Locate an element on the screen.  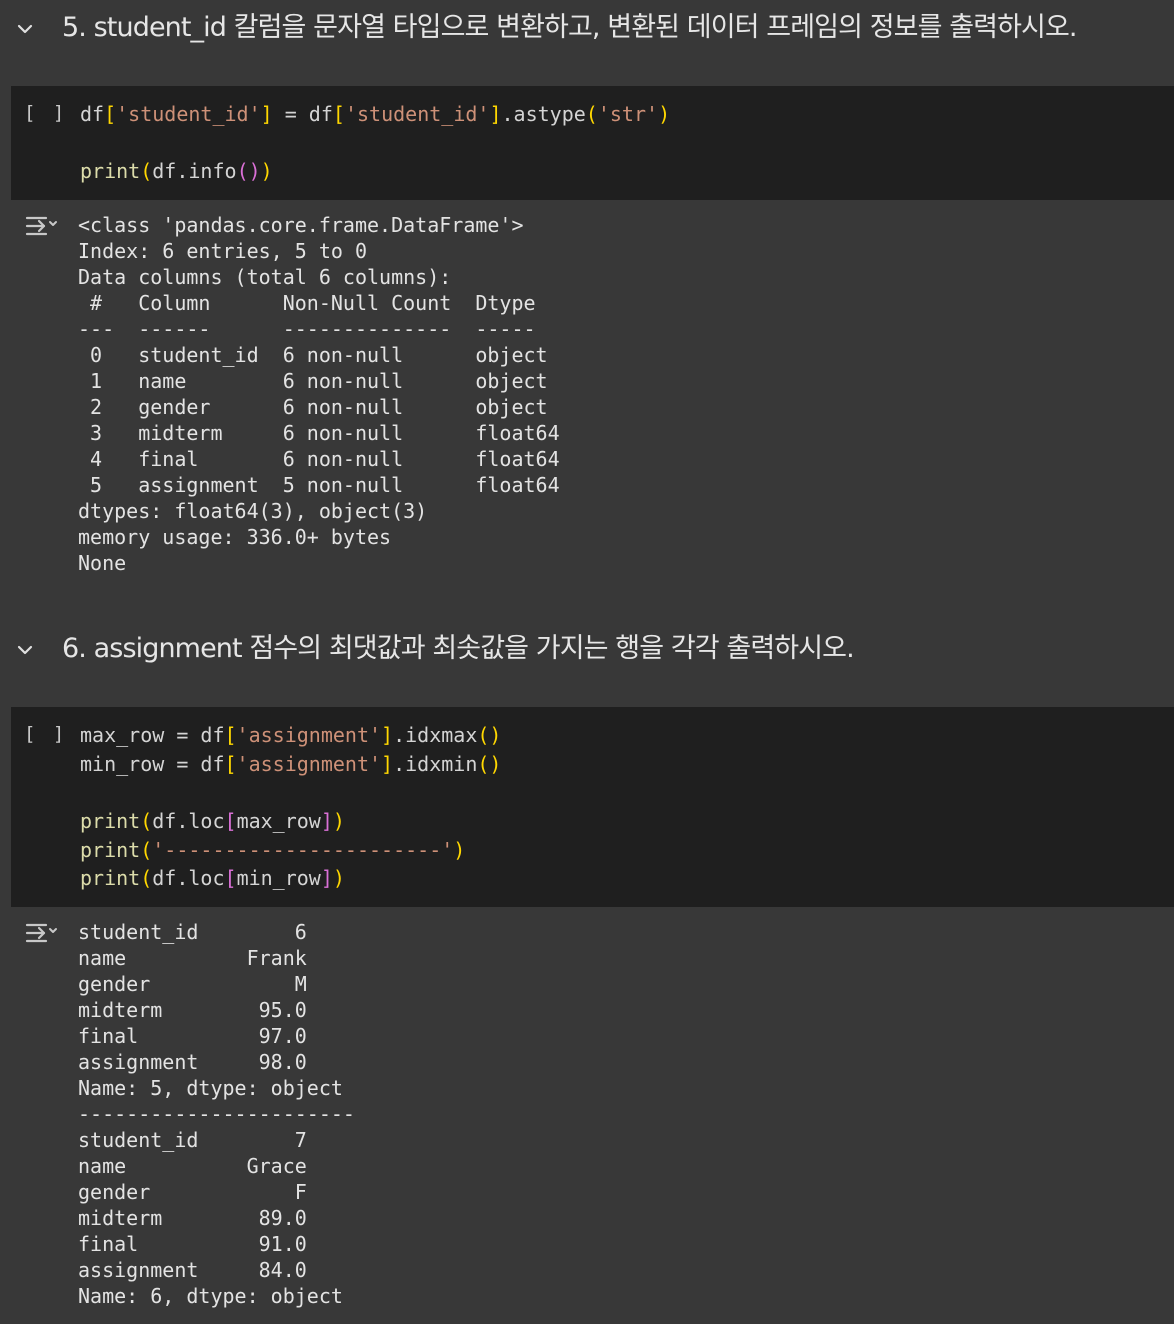
output-line: 0 student_id 6 non-null object is located at coordinates (319, 355).